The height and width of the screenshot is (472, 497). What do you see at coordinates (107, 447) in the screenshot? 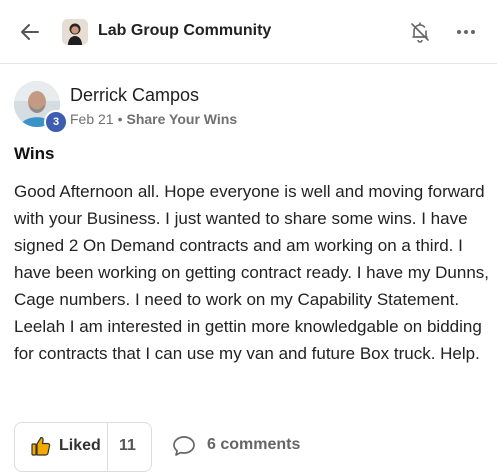
I see `like-divider` at bounding box center [107, 447].